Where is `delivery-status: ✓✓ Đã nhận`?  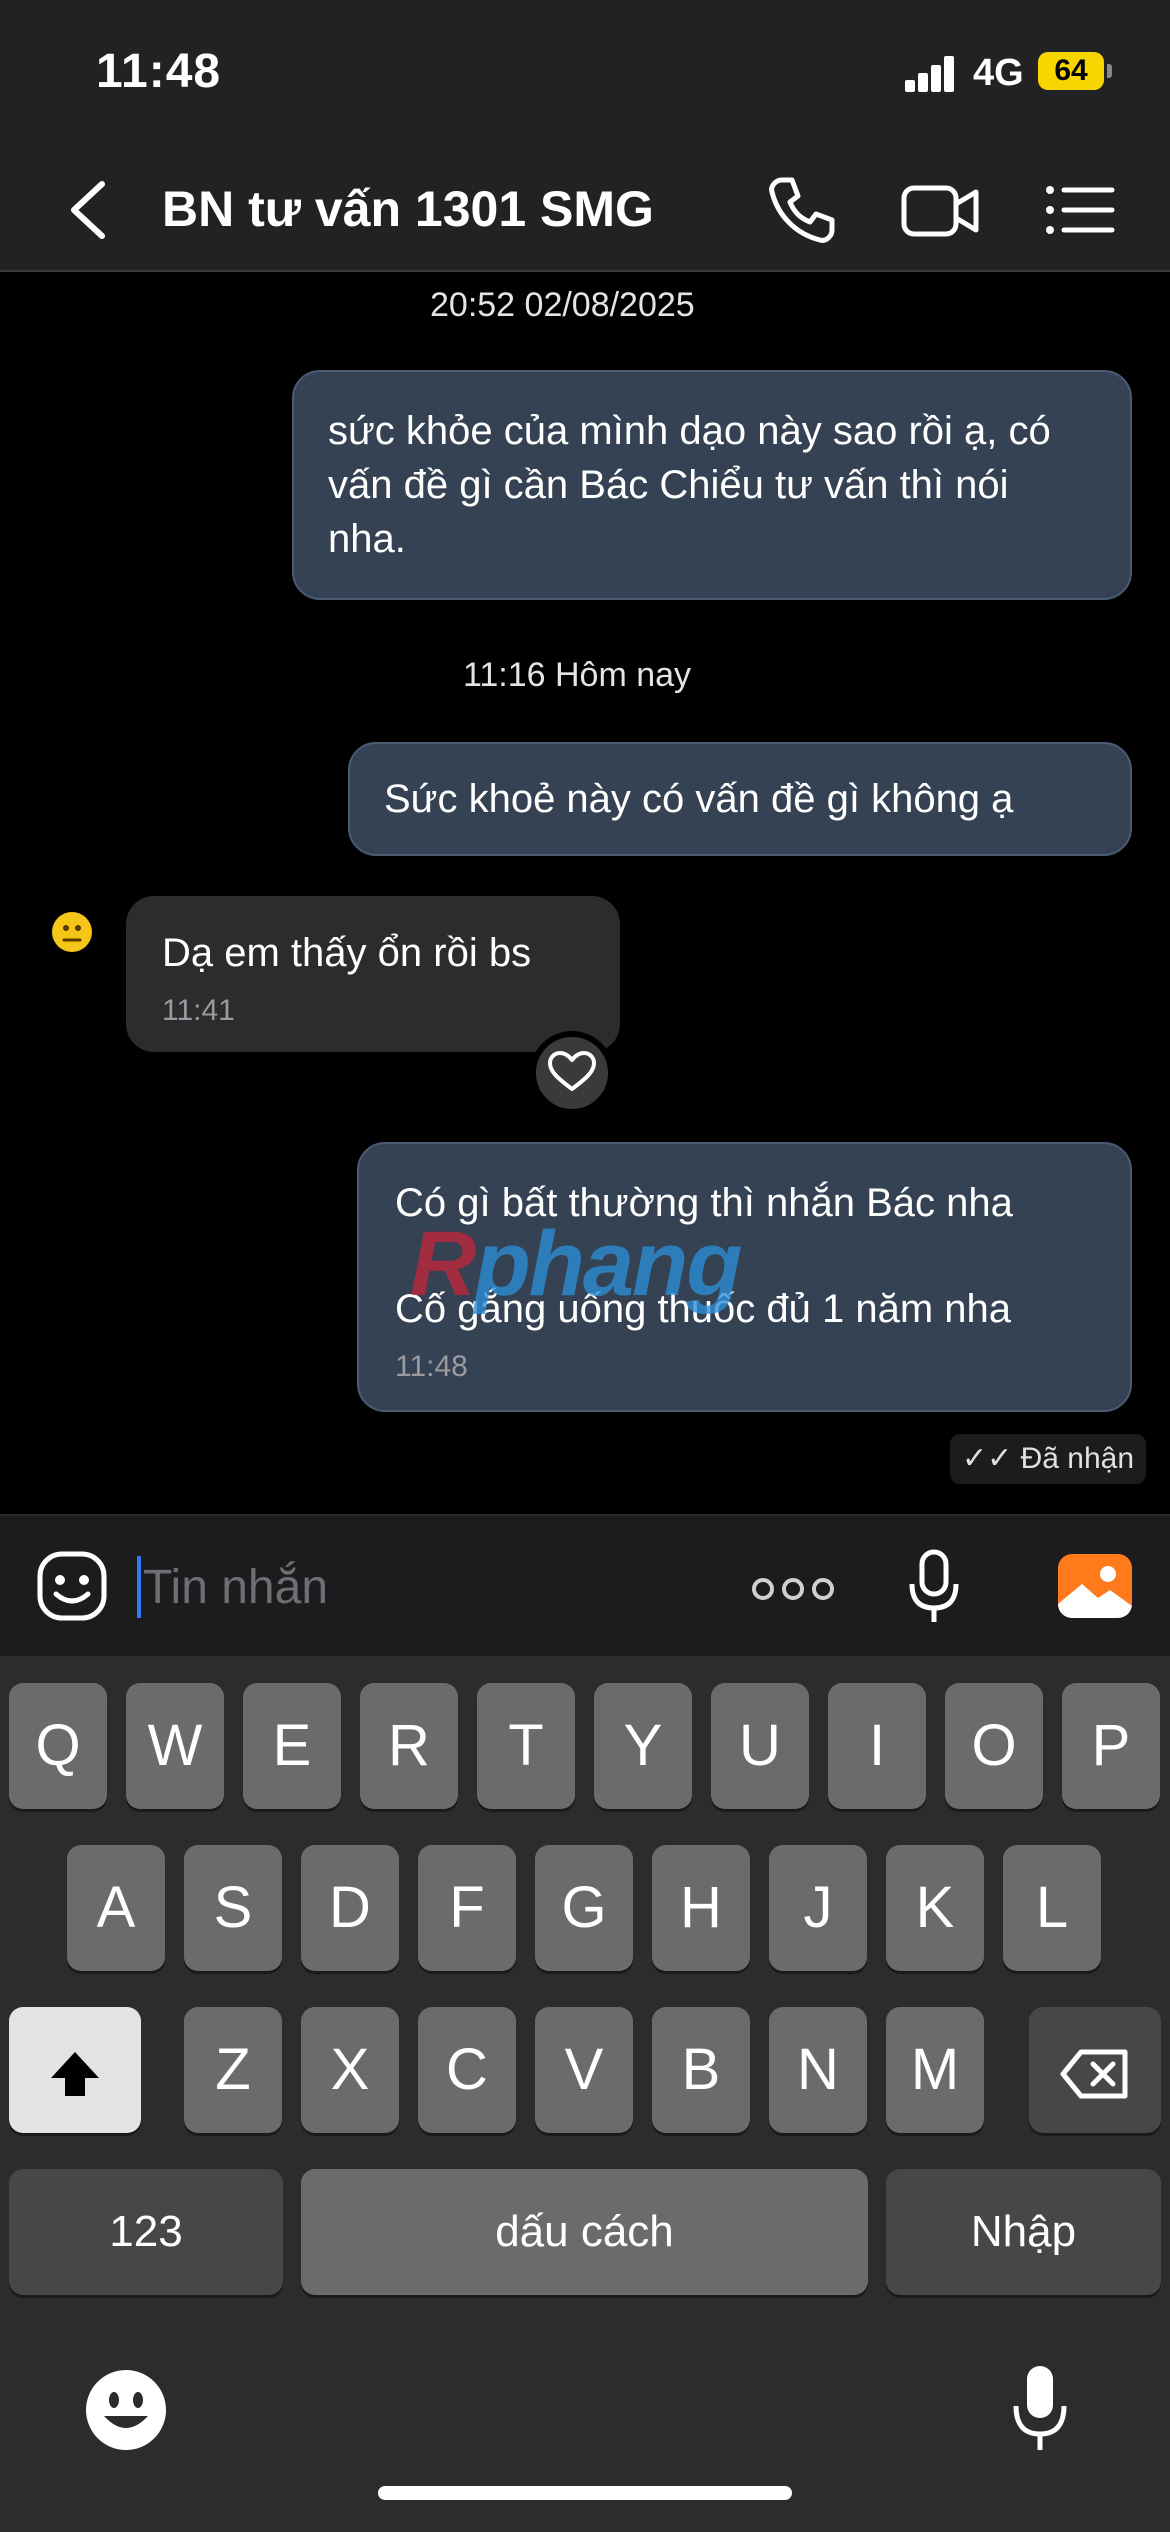 delivery-status: ✓✓ Đã nhận is located at coordinates (1048, 1459).